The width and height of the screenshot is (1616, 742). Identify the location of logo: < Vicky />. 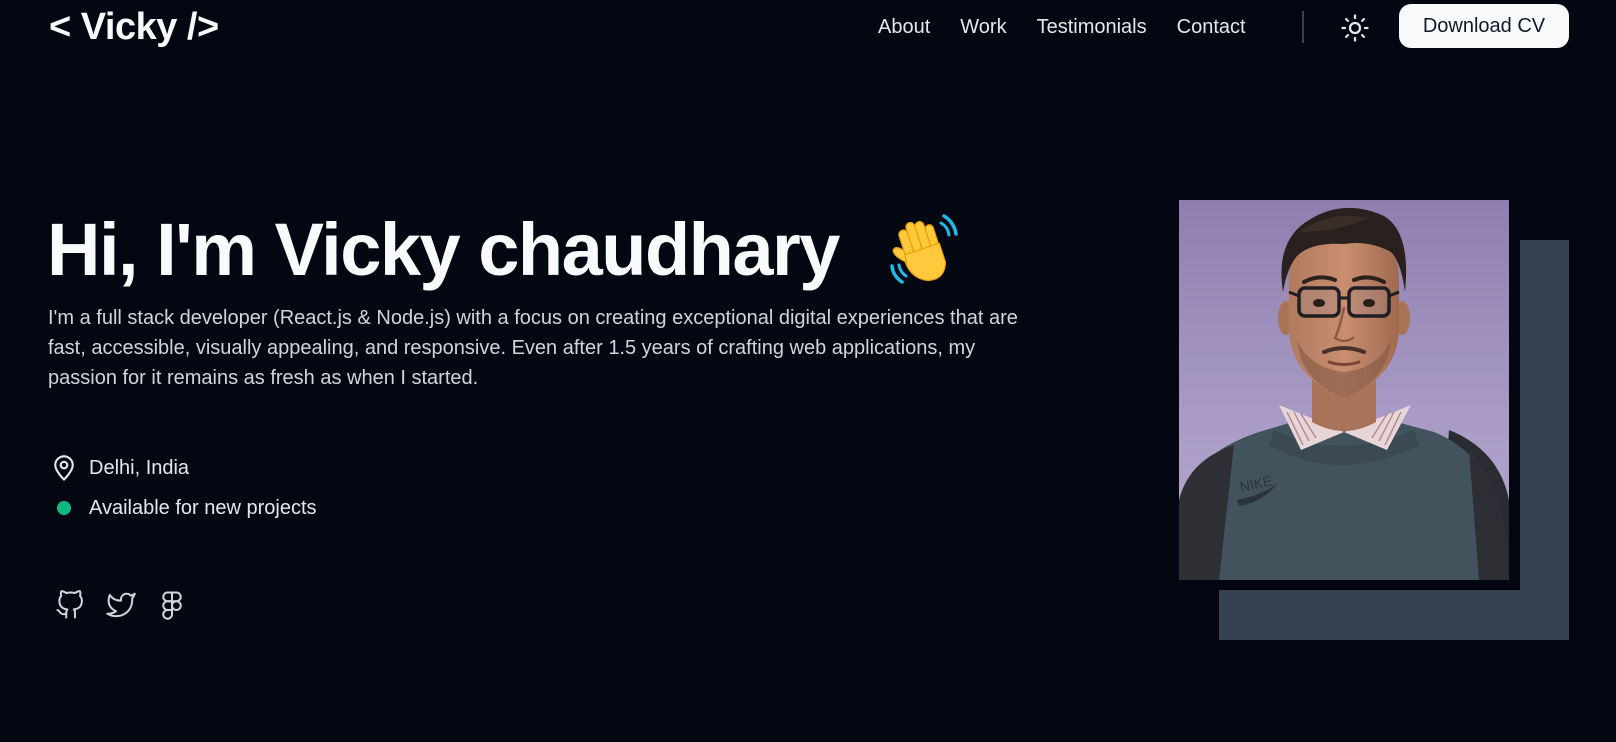
(134, 27).